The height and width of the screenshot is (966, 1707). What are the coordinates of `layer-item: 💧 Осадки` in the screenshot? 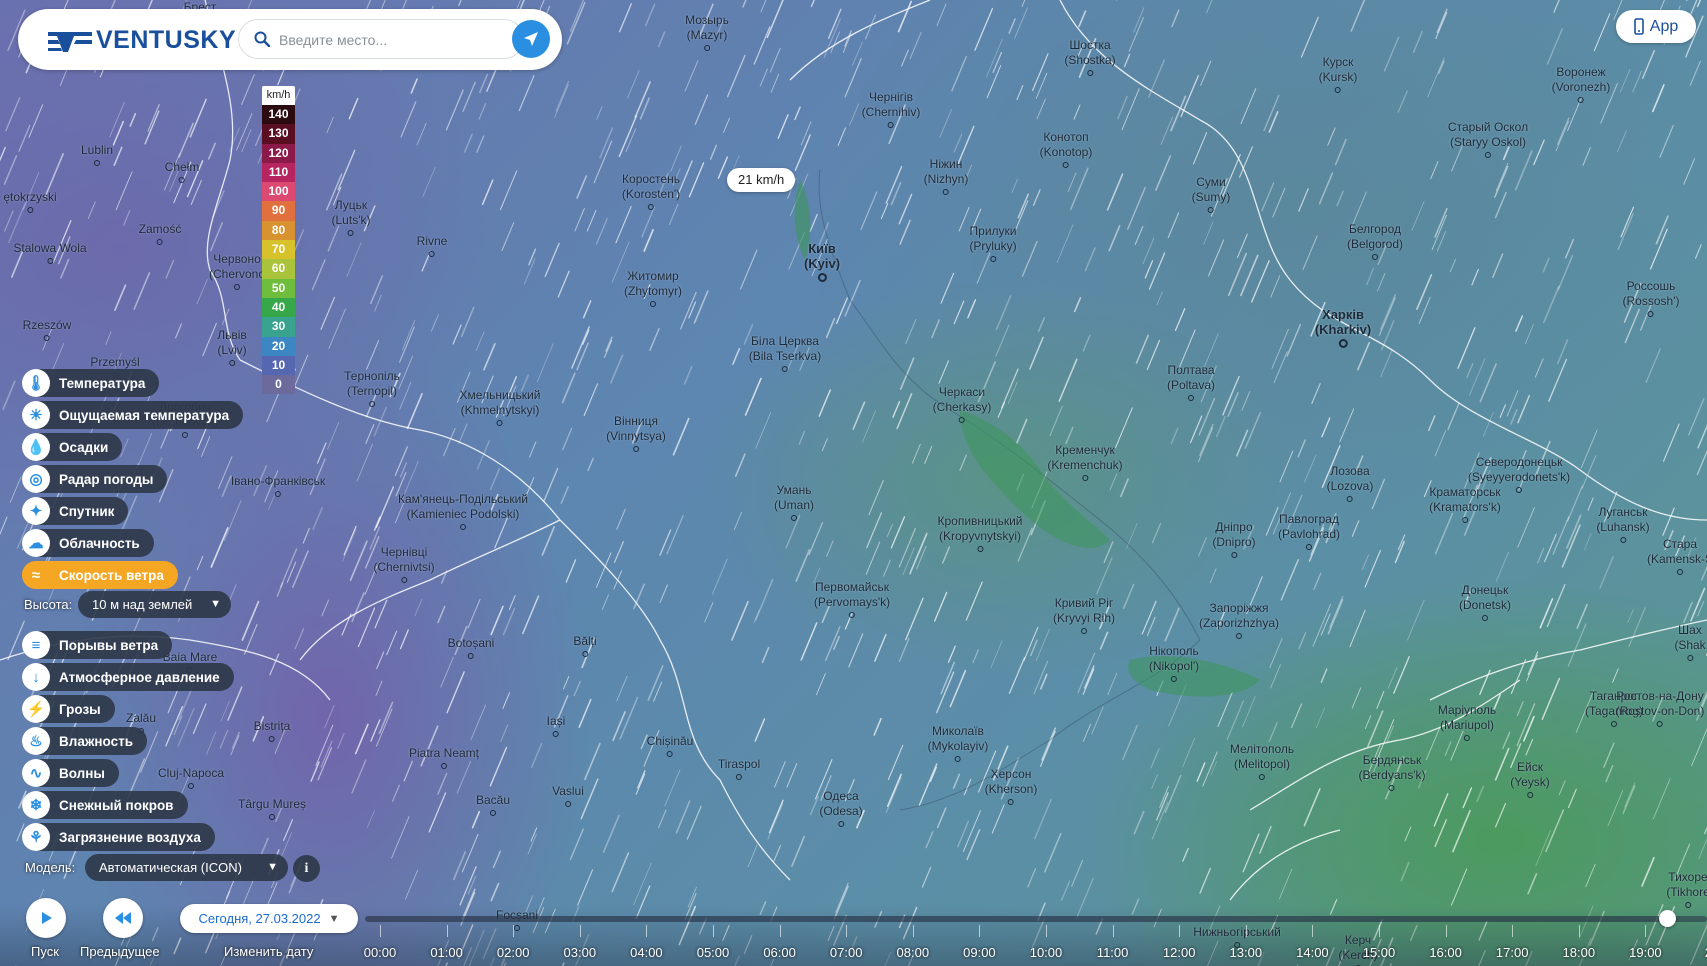 It's located at (72, 447).